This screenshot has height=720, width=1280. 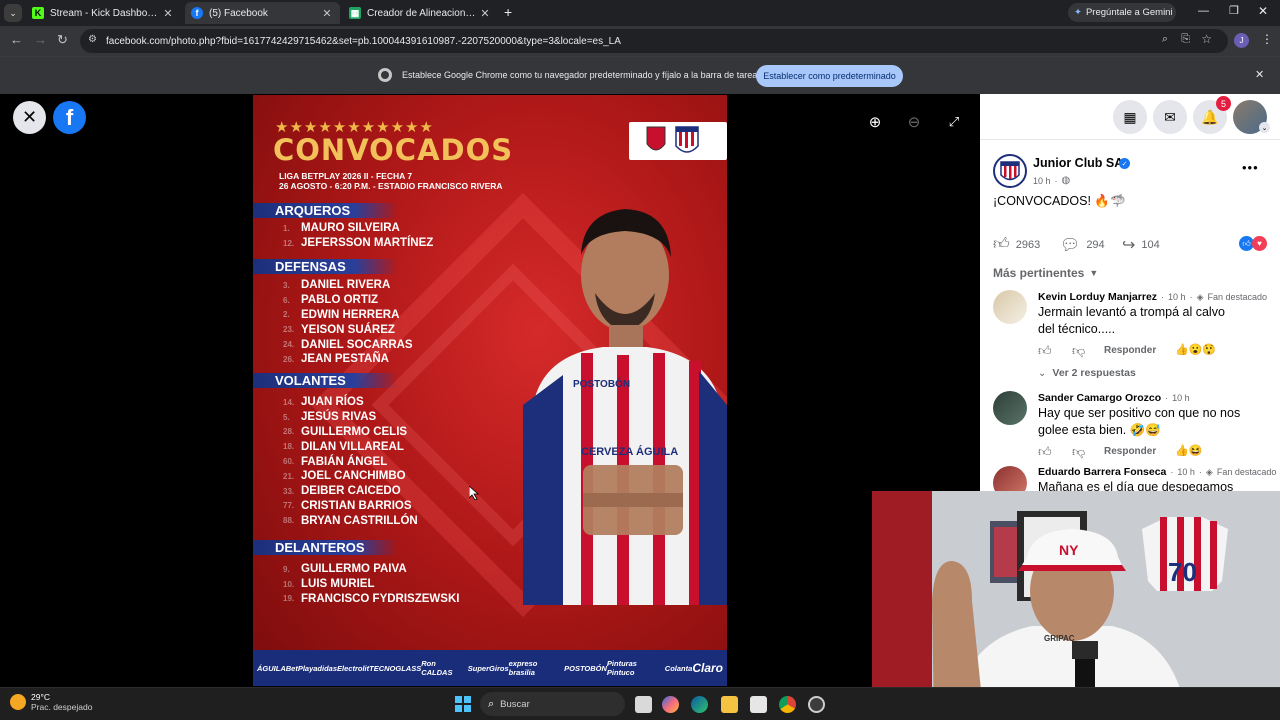 I want to click on sponsor-logo: Claro, so click(x=707, y=668).